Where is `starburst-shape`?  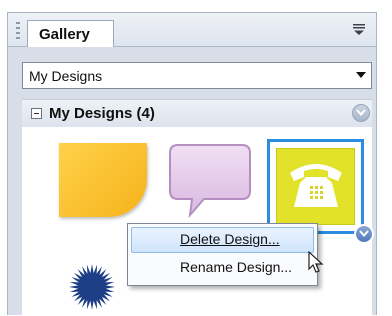 starburst-shape is located at coordinates (92, 287).